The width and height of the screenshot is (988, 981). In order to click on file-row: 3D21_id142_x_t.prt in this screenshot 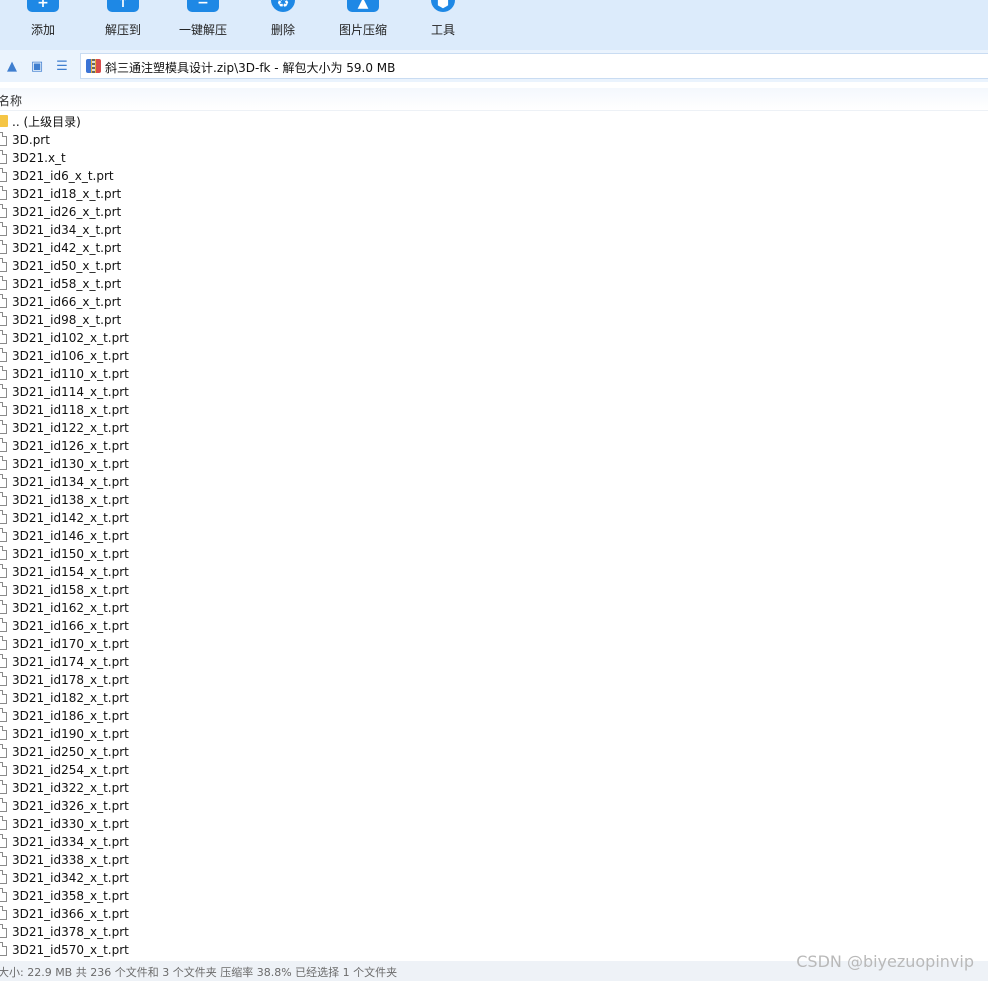, I will do `click(494, 518)`.